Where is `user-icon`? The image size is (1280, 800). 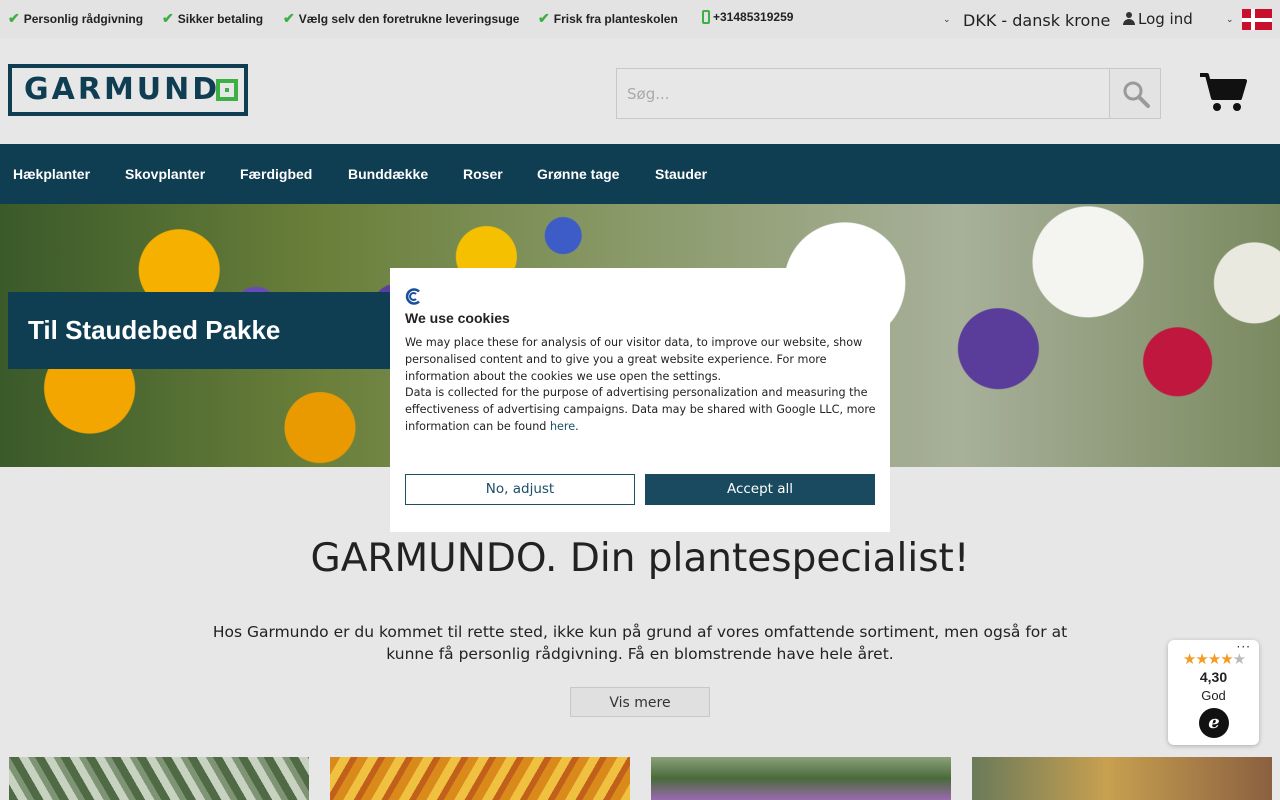 user-icon is located at coordinates (1129, 18).